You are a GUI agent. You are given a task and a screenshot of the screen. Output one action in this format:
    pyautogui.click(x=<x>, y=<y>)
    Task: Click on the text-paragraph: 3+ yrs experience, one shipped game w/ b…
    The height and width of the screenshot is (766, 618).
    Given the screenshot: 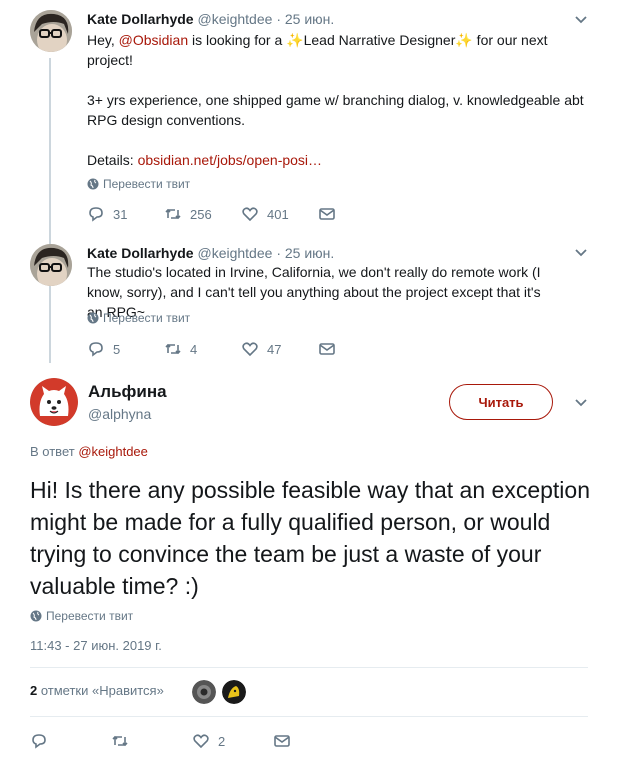 What is the action you would take?
    pyautogui.click(x=335, y=110)
    